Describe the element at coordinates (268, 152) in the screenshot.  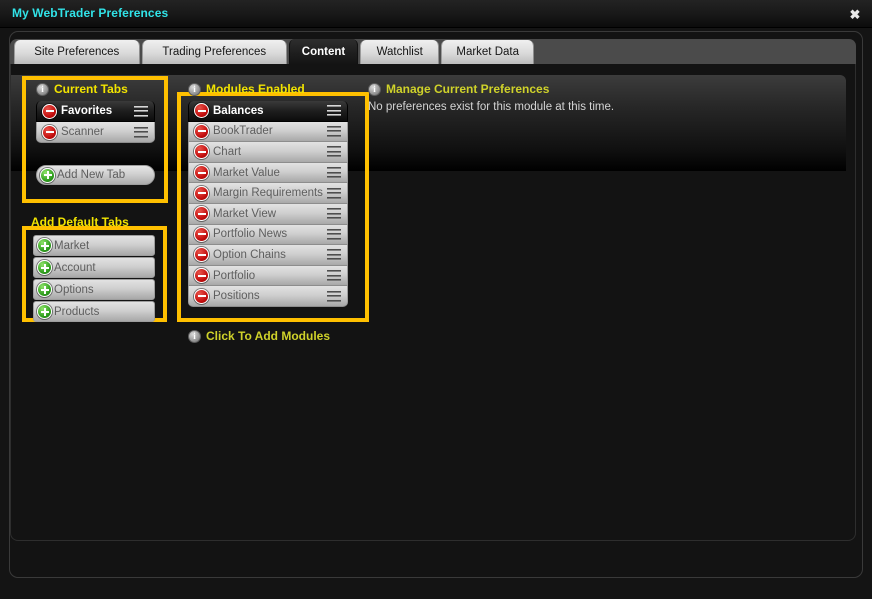
I see `list-item: Chart` at that location.